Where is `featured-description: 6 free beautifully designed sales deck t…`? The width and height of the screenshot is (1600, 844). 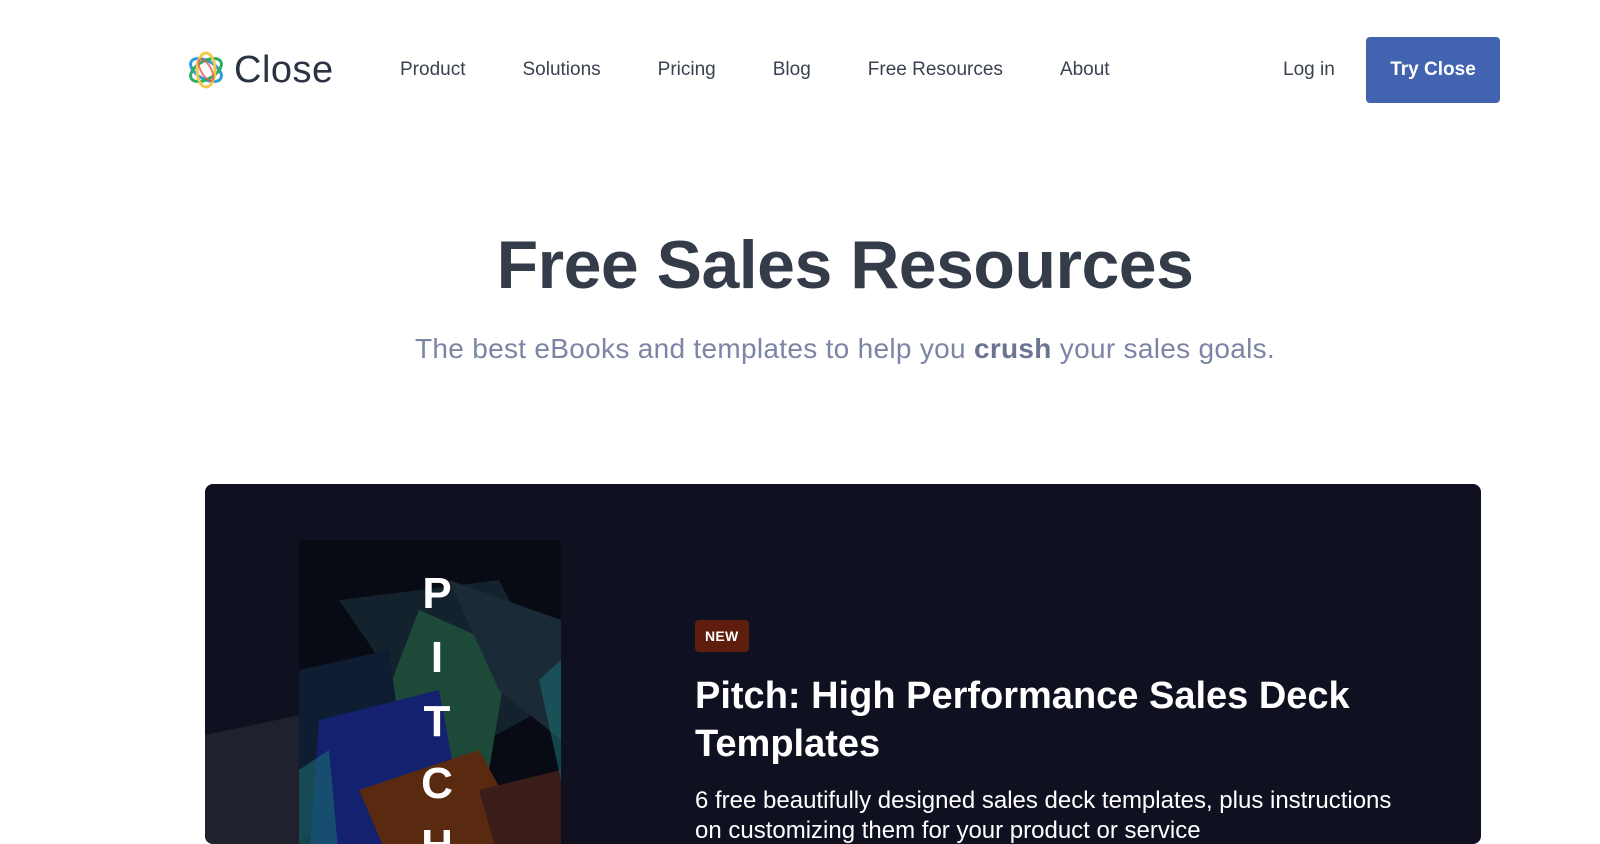
featured-description: 6 free beautifully designed sales deck t… is located at coordinates (1043, 815).